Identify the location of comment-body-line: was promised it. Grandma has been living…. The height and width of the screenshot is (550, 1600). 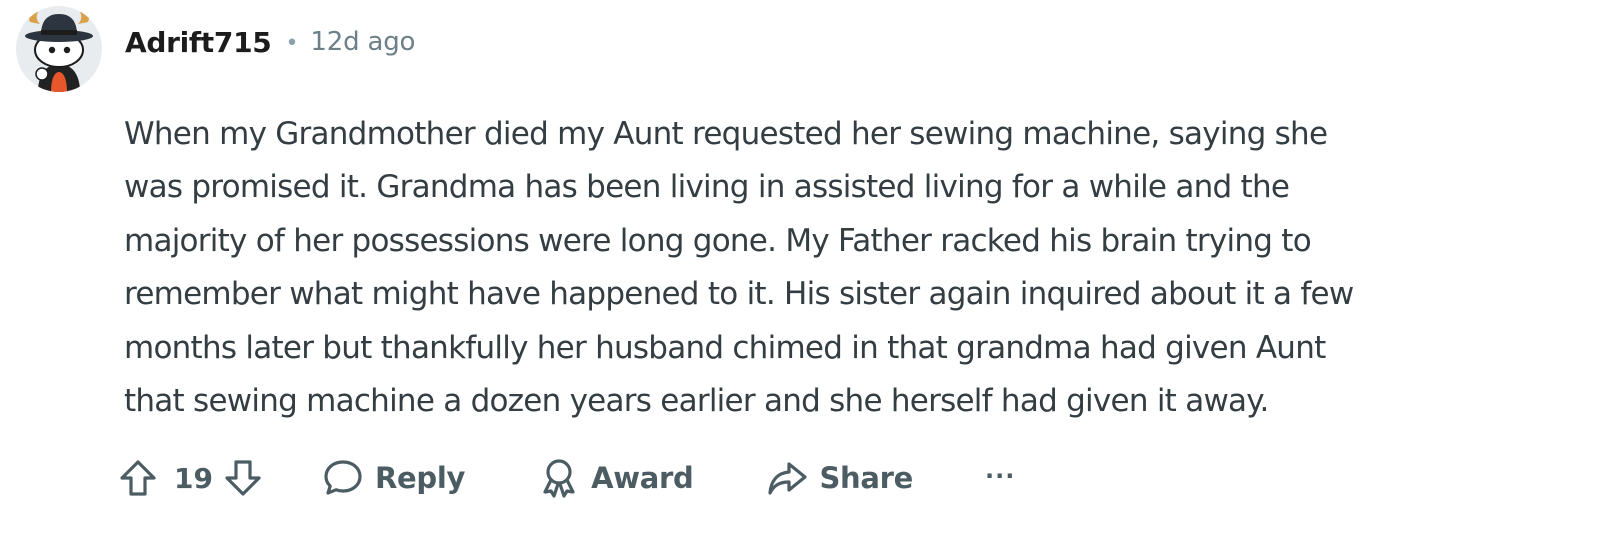
(707, 187).